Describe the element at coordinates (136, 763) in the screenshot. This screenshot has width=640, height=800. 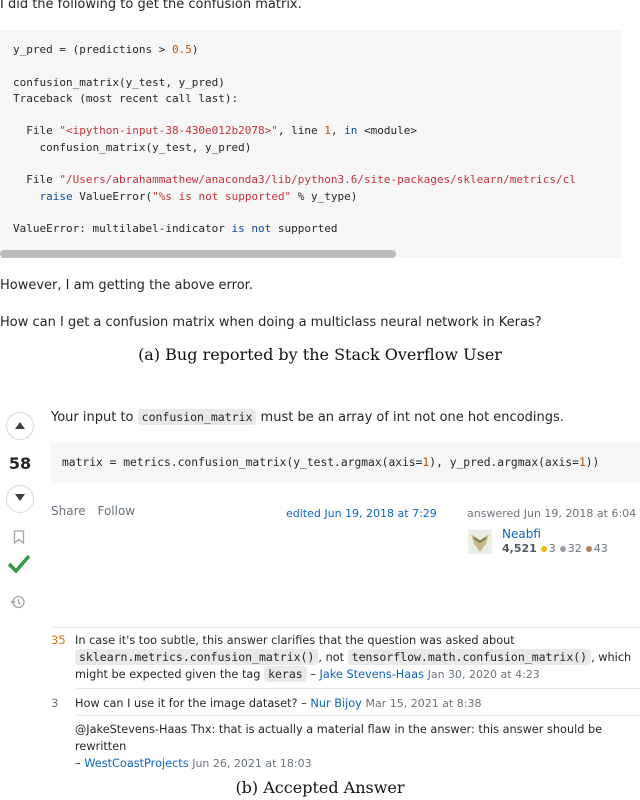
I see `comment-user-link: WestCoastProjects` at that location.